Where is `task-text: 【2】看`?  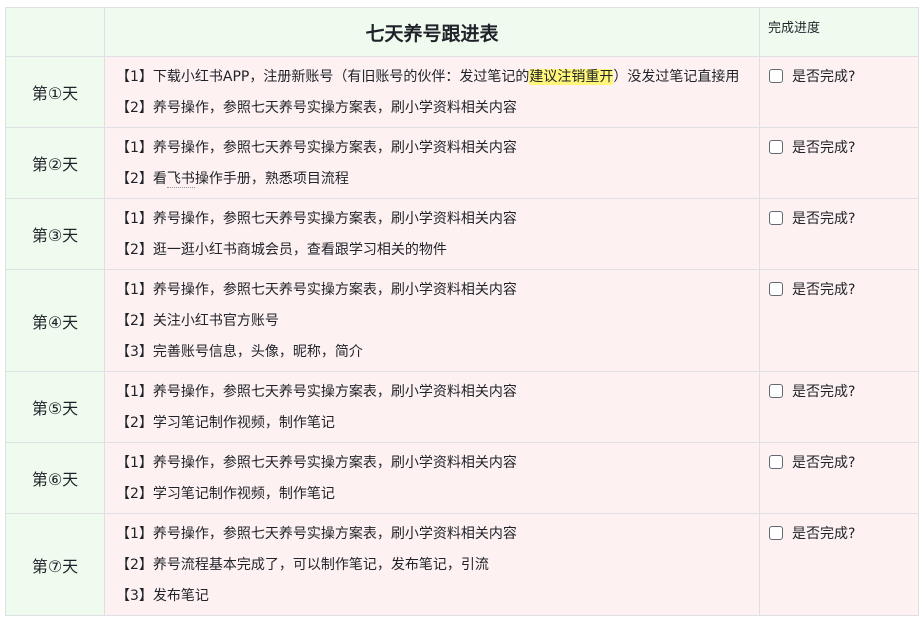
task-text: 【2】看 is located at coordinates (141, 179).